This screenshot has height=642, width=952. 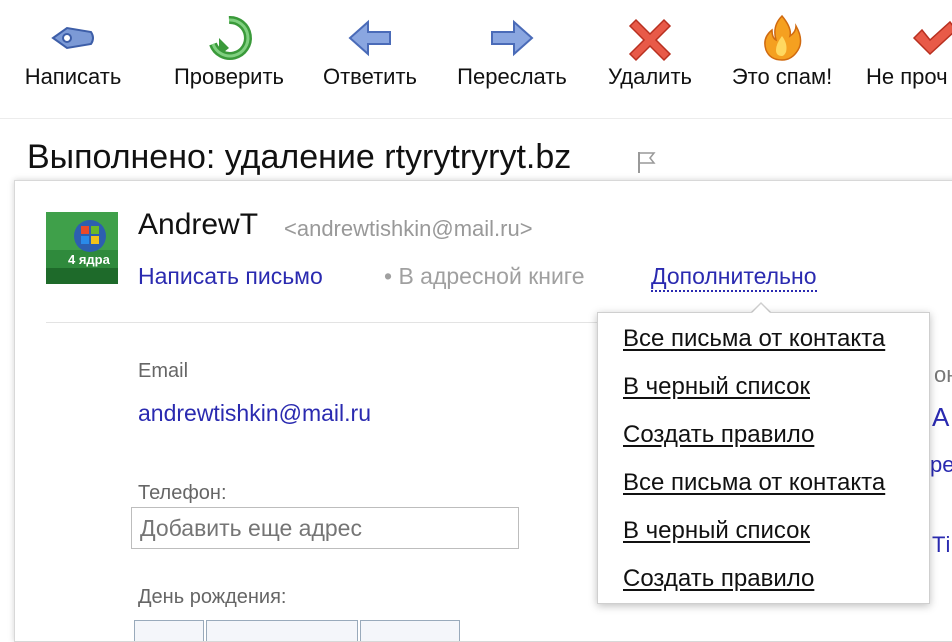 I want to click on refresh-icon, so click(x=229, y=38).